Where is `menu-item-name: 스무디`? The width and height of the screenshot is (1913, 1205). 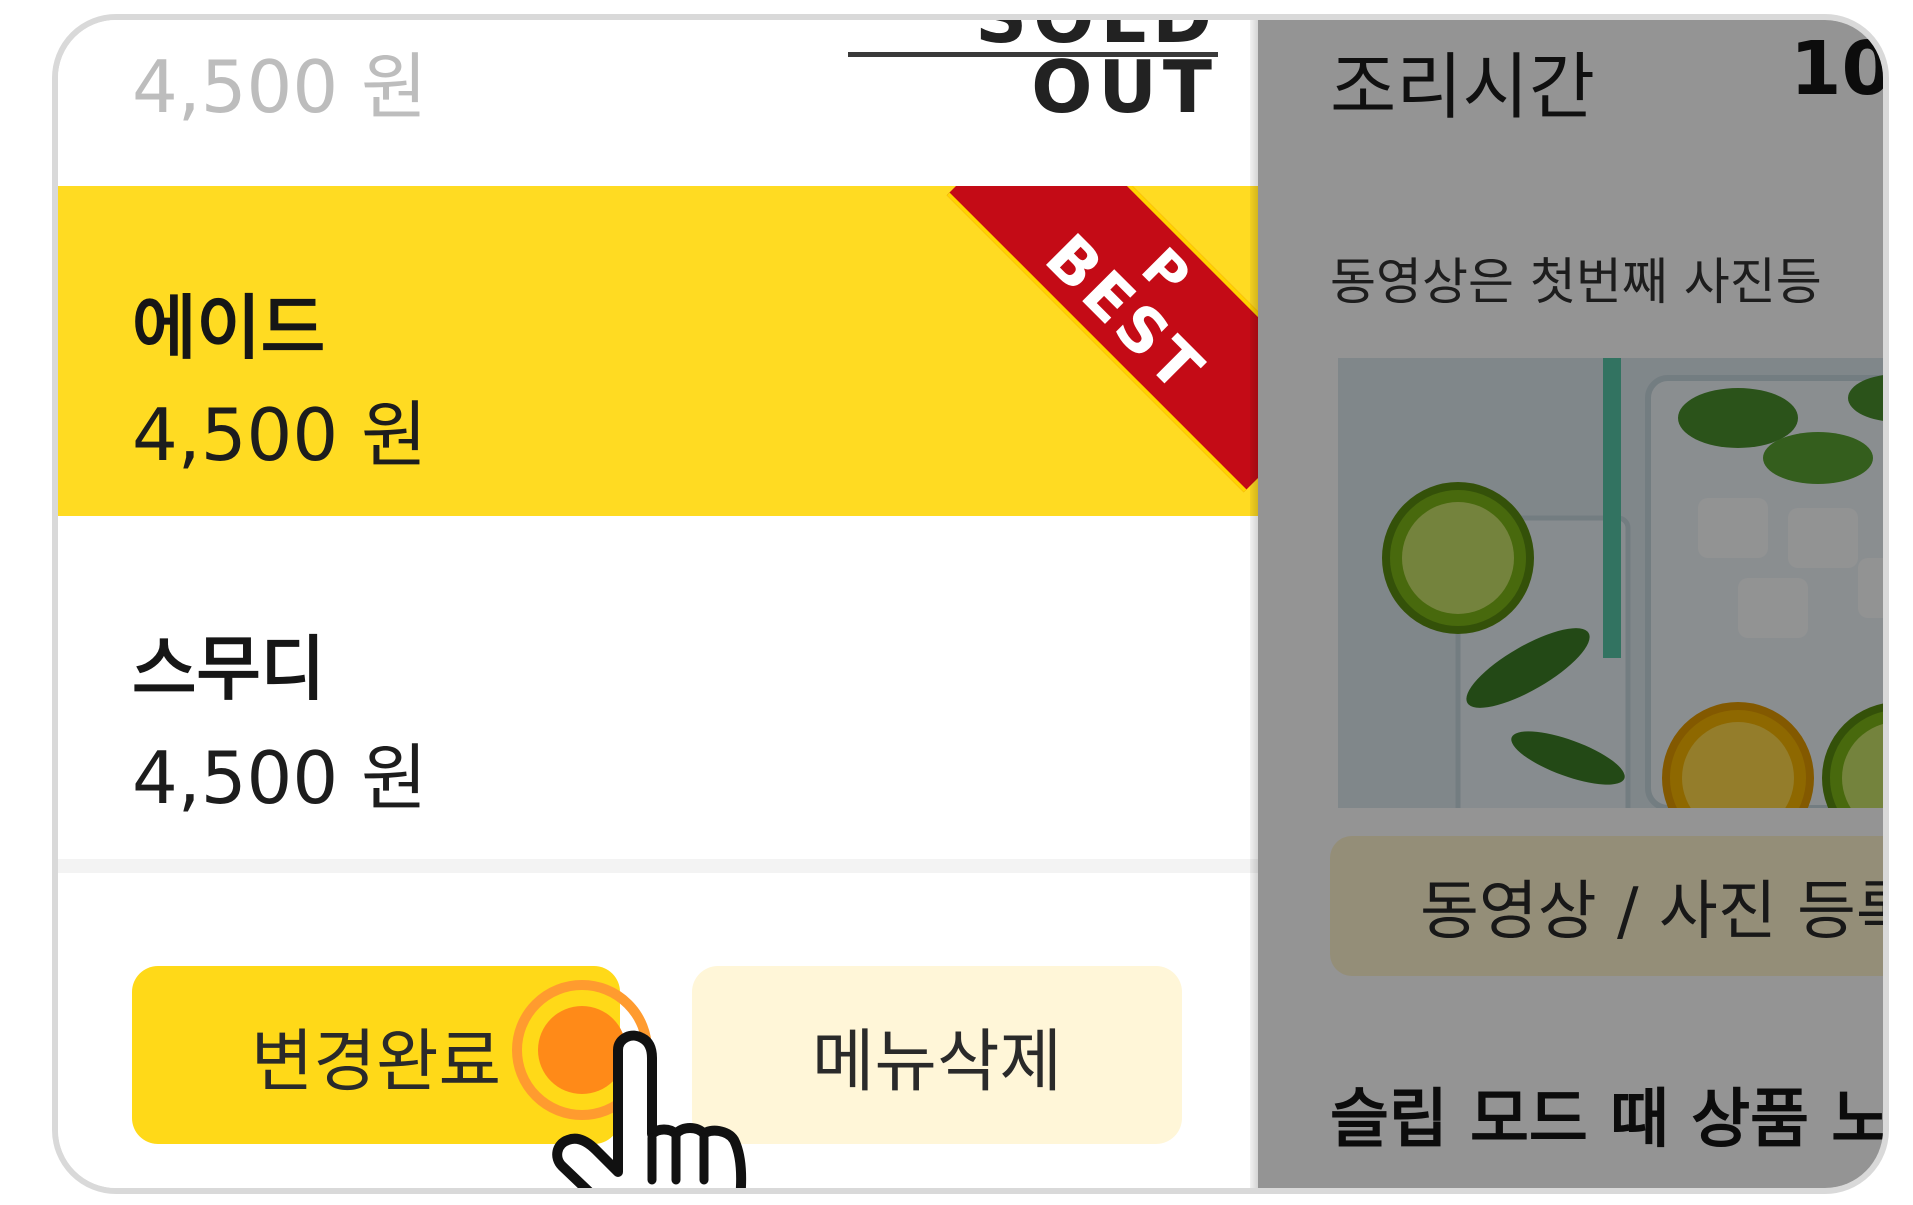
menu-item-name: 스무디 is located at coordinates (229, 669).